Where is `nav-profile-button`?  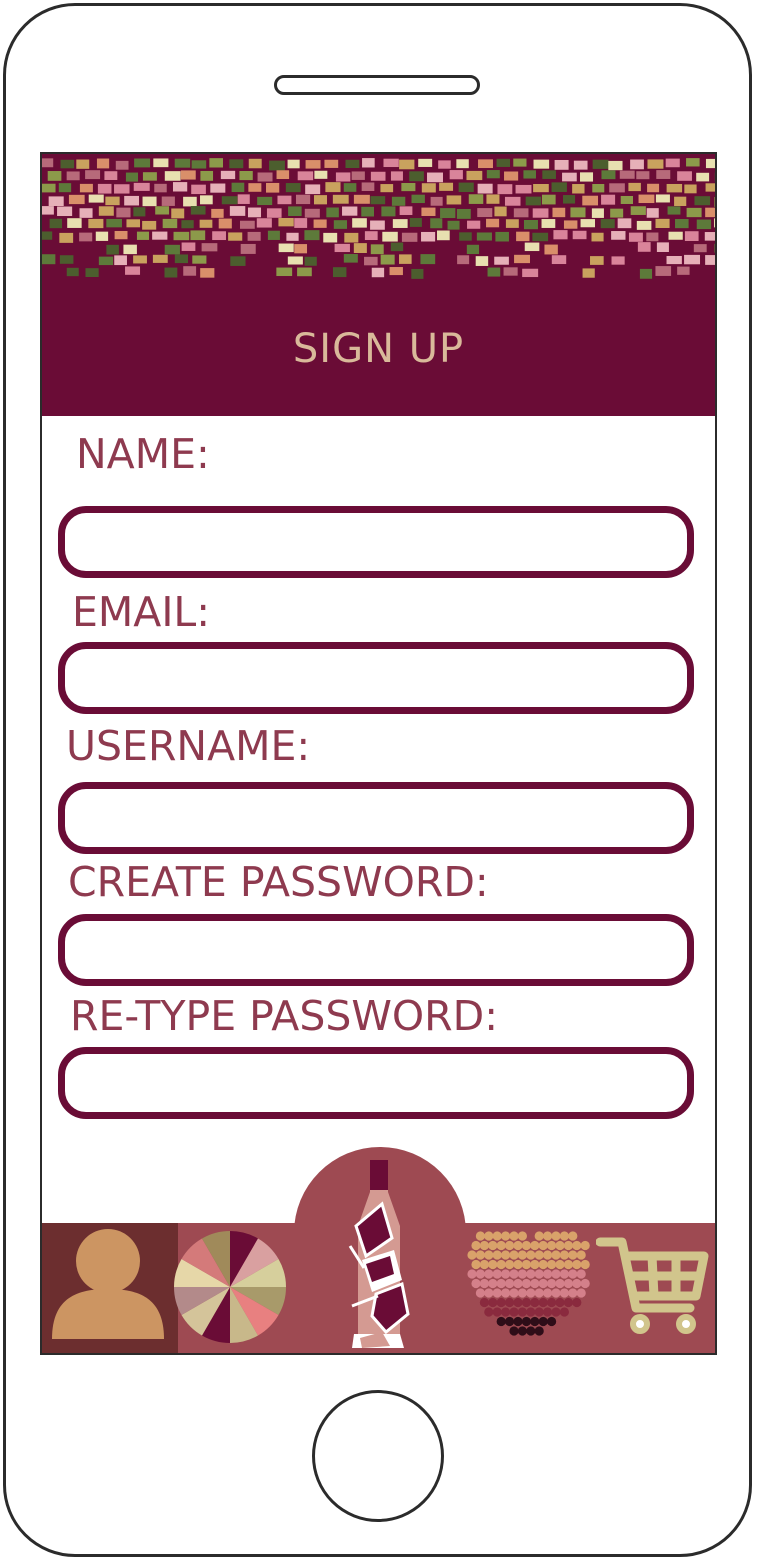
nav-profile-button is located at coordinates (110, 1288).